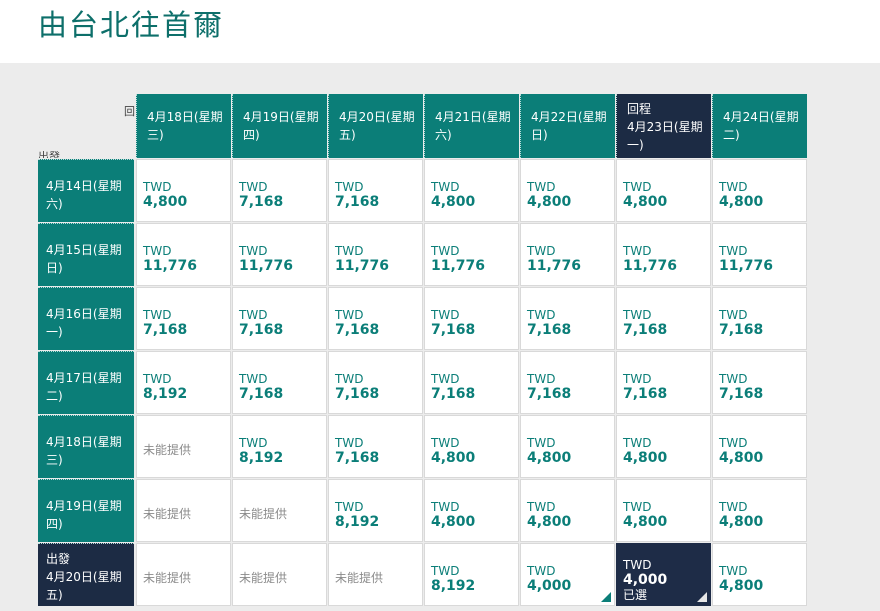 This screenshot has width=880, height=611. I want to click on depart-date-header: 4月14日(星期六), so click(86, 190).